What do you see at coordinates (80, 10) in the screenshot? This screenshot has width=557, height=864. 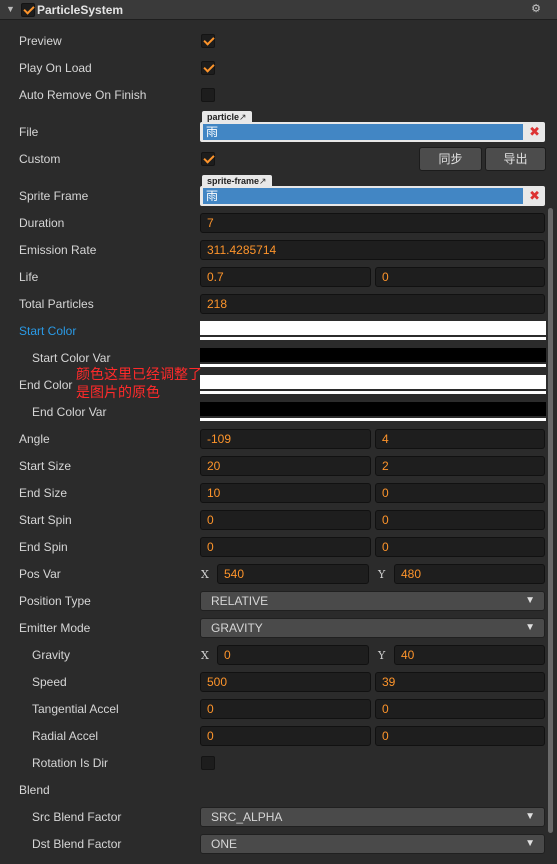 I see `component-title: ParticleSystem` at bounding box center [80, 10].